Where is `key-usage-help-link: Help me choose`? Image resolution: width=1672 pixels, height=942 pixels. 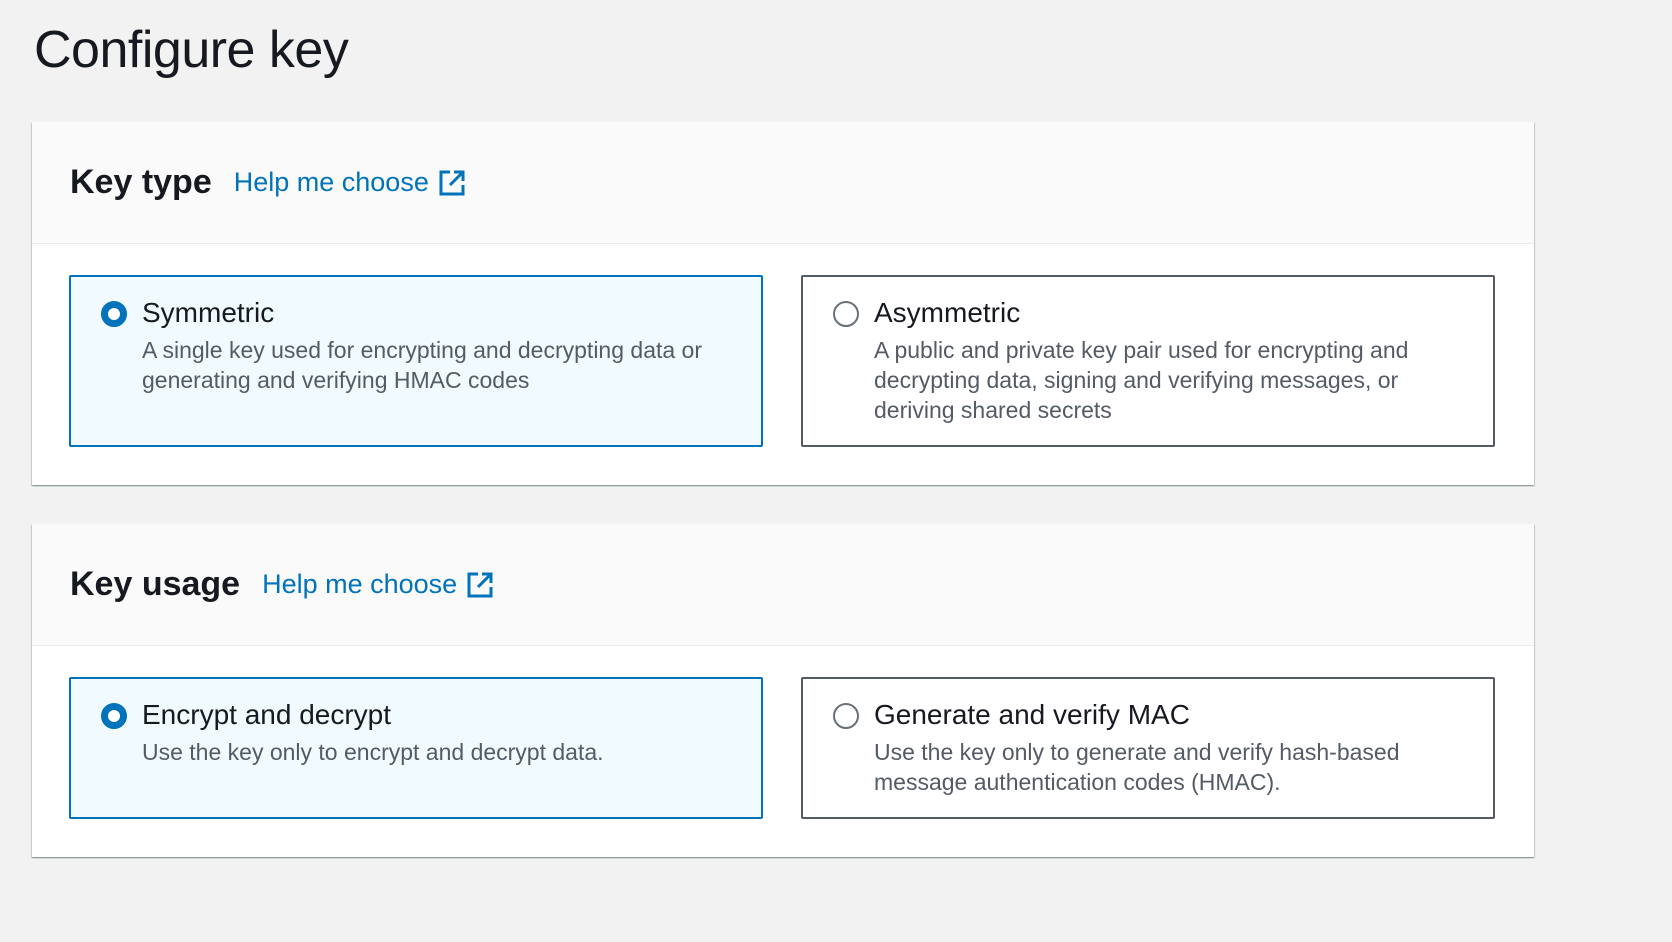 key-usage-help-link: Help me choose is located at coordinates (378, 584).